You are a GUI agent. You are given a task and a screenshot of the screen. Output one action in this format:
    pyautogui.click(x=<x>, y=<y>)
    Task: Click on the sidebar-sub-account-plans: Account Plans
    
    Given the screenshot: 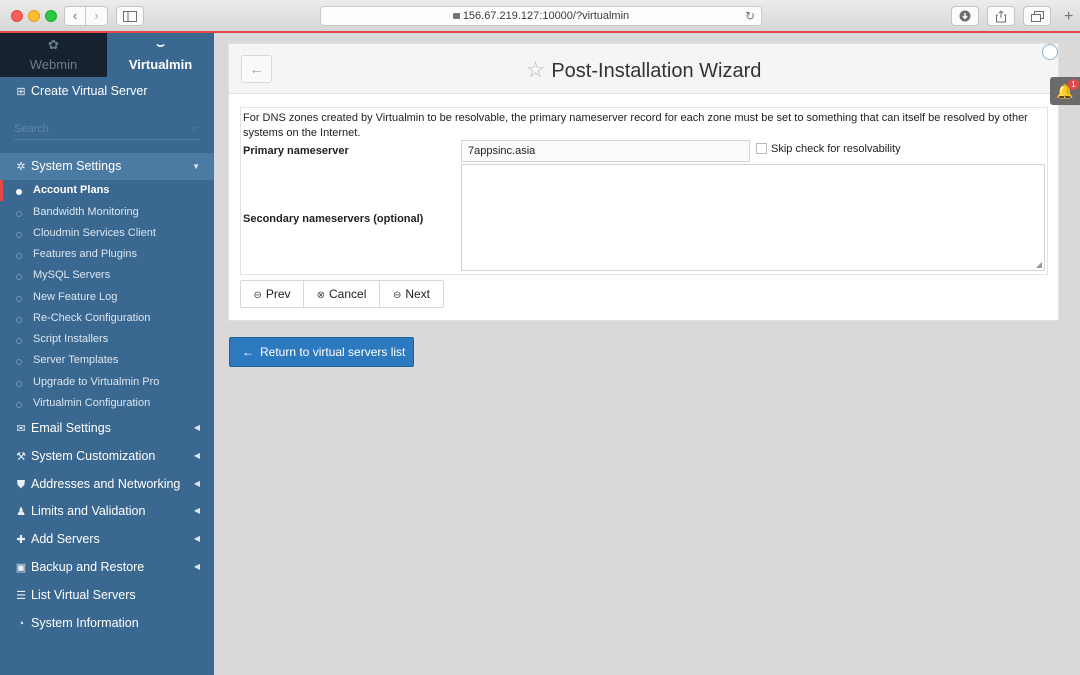 What is the action you would take?
    pyautogui.click(x=107, y=190)
    